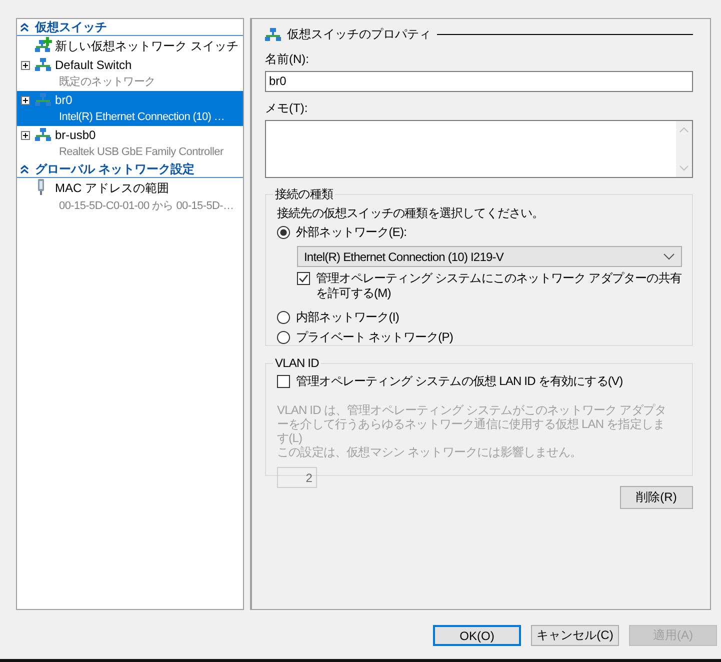 The width and height of the screenshot is (721, 662). Describe the element at coordinates (130, 27) in the screenshot. I see `section-header: 仮想スイッチ` at that location.